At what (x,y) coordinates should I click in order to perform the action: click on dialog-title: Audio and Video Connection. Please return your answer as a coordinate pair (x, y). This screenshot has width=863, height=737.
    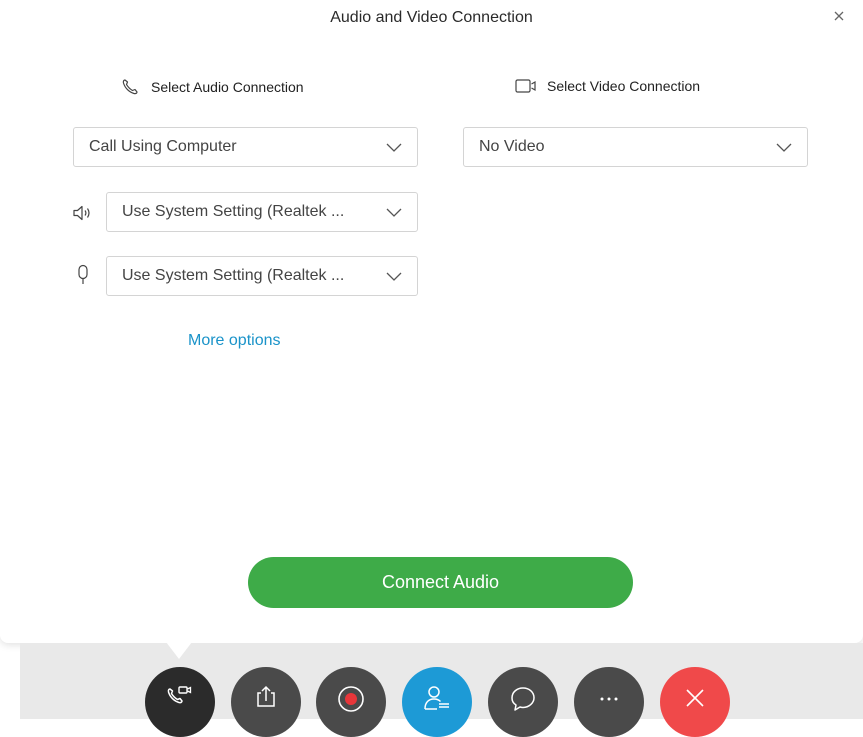
    Looking at the image, I should click on (431, 17).